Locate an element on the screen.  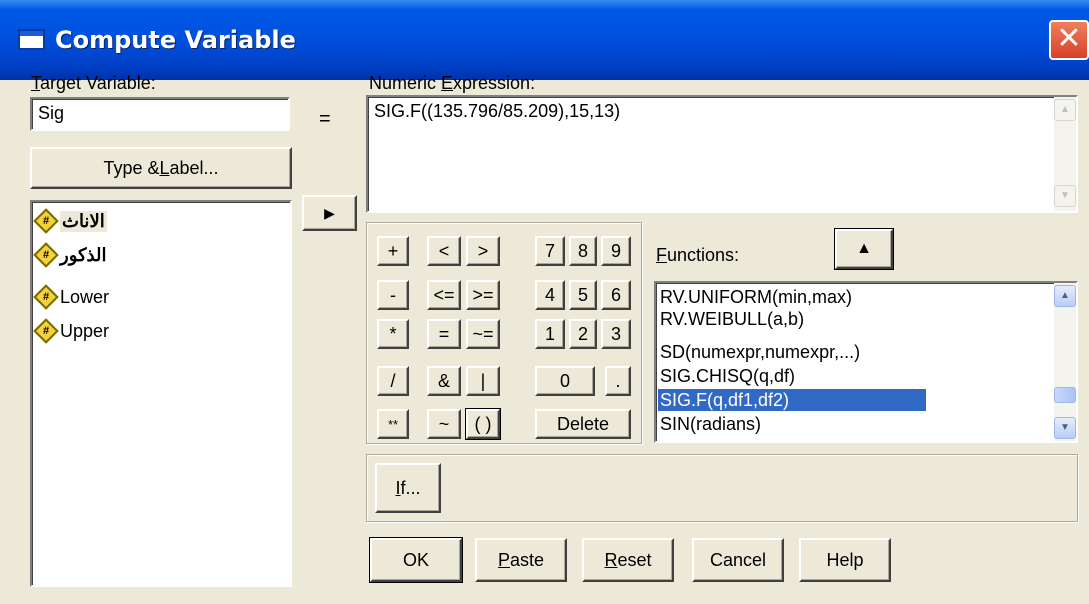
expression-scrollbar: ▲ ▼ is located at coordinates (1065, 154).